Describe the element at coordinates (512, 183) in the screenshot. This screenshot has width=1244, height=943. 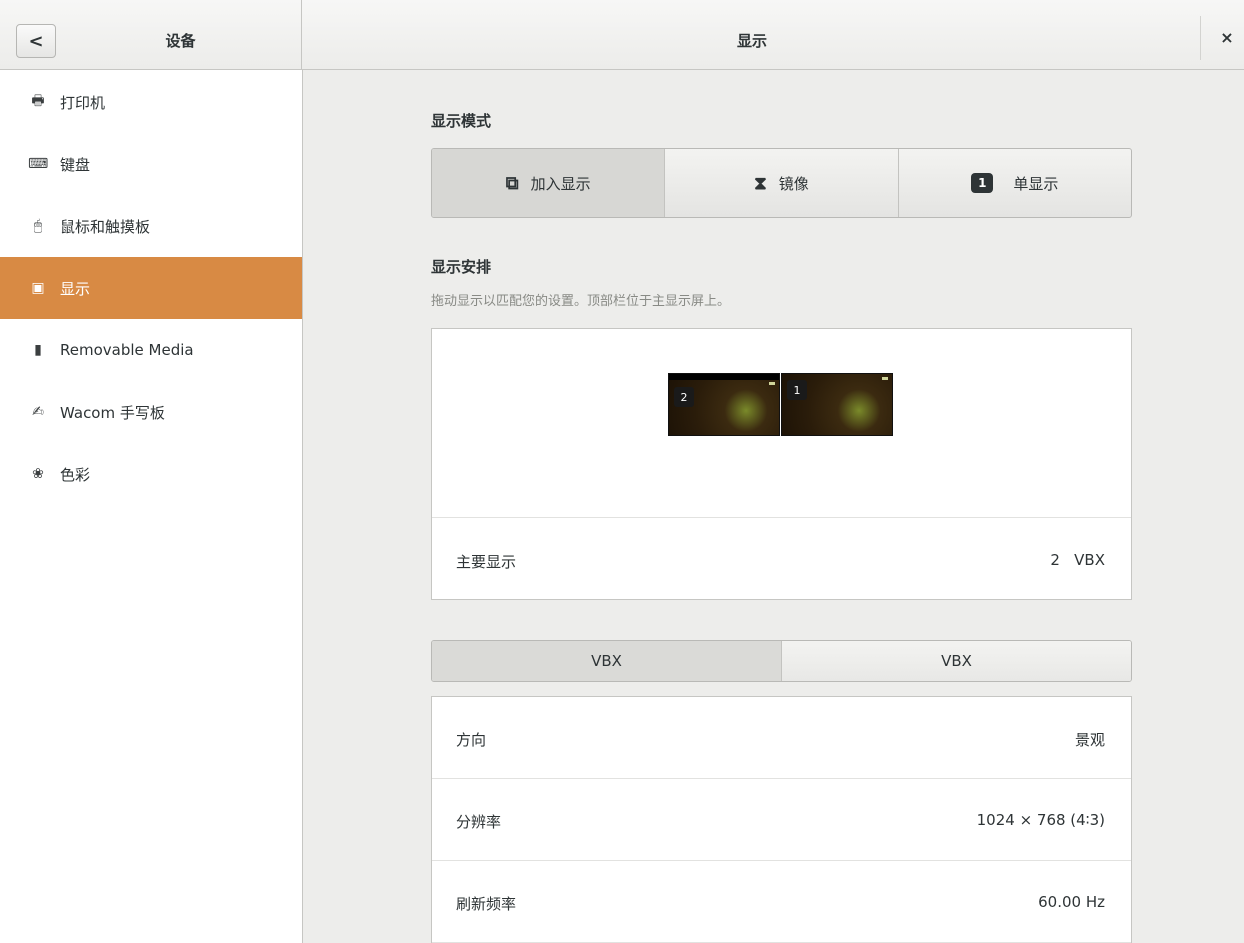
I see `join-display-icon: ⧉` at that location.